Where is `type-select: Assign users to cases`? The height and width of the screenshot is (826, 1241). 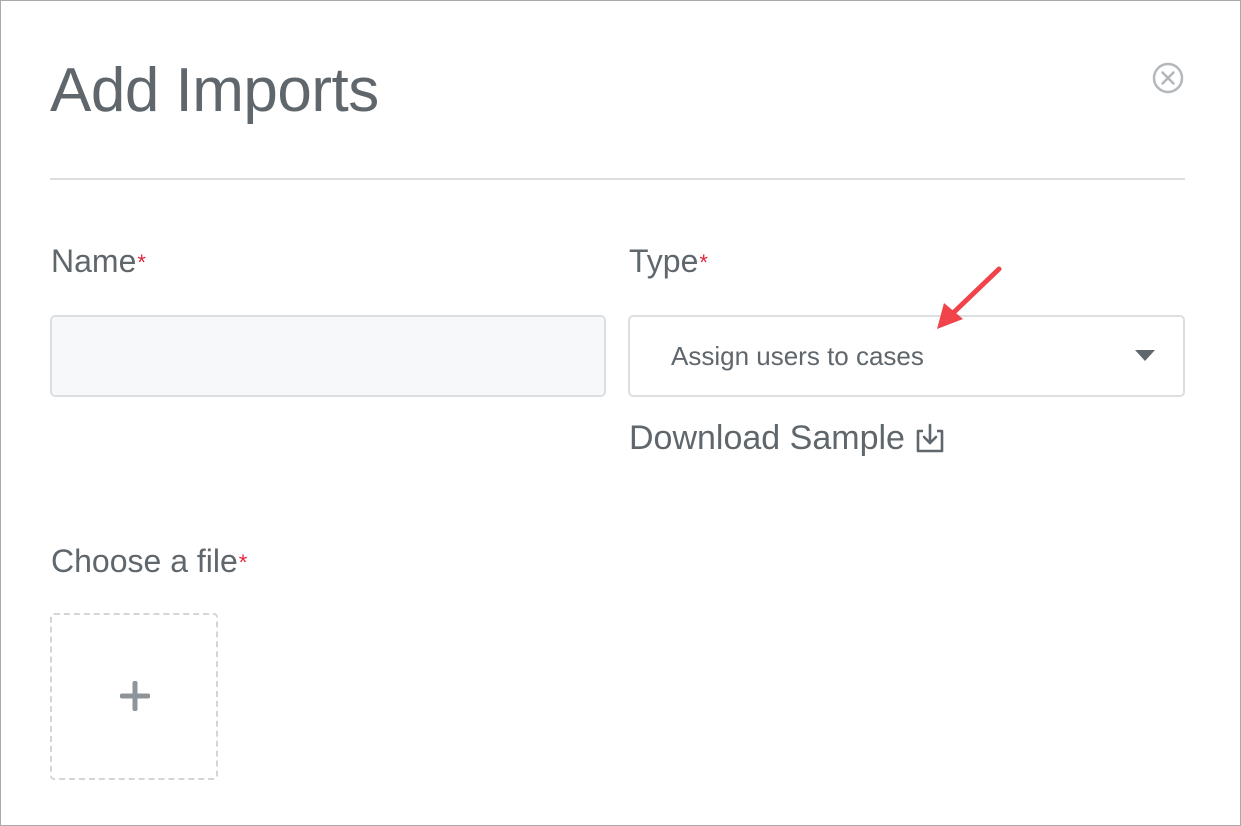 type-select: Assign users to cases is located at coordinates (906, 356).